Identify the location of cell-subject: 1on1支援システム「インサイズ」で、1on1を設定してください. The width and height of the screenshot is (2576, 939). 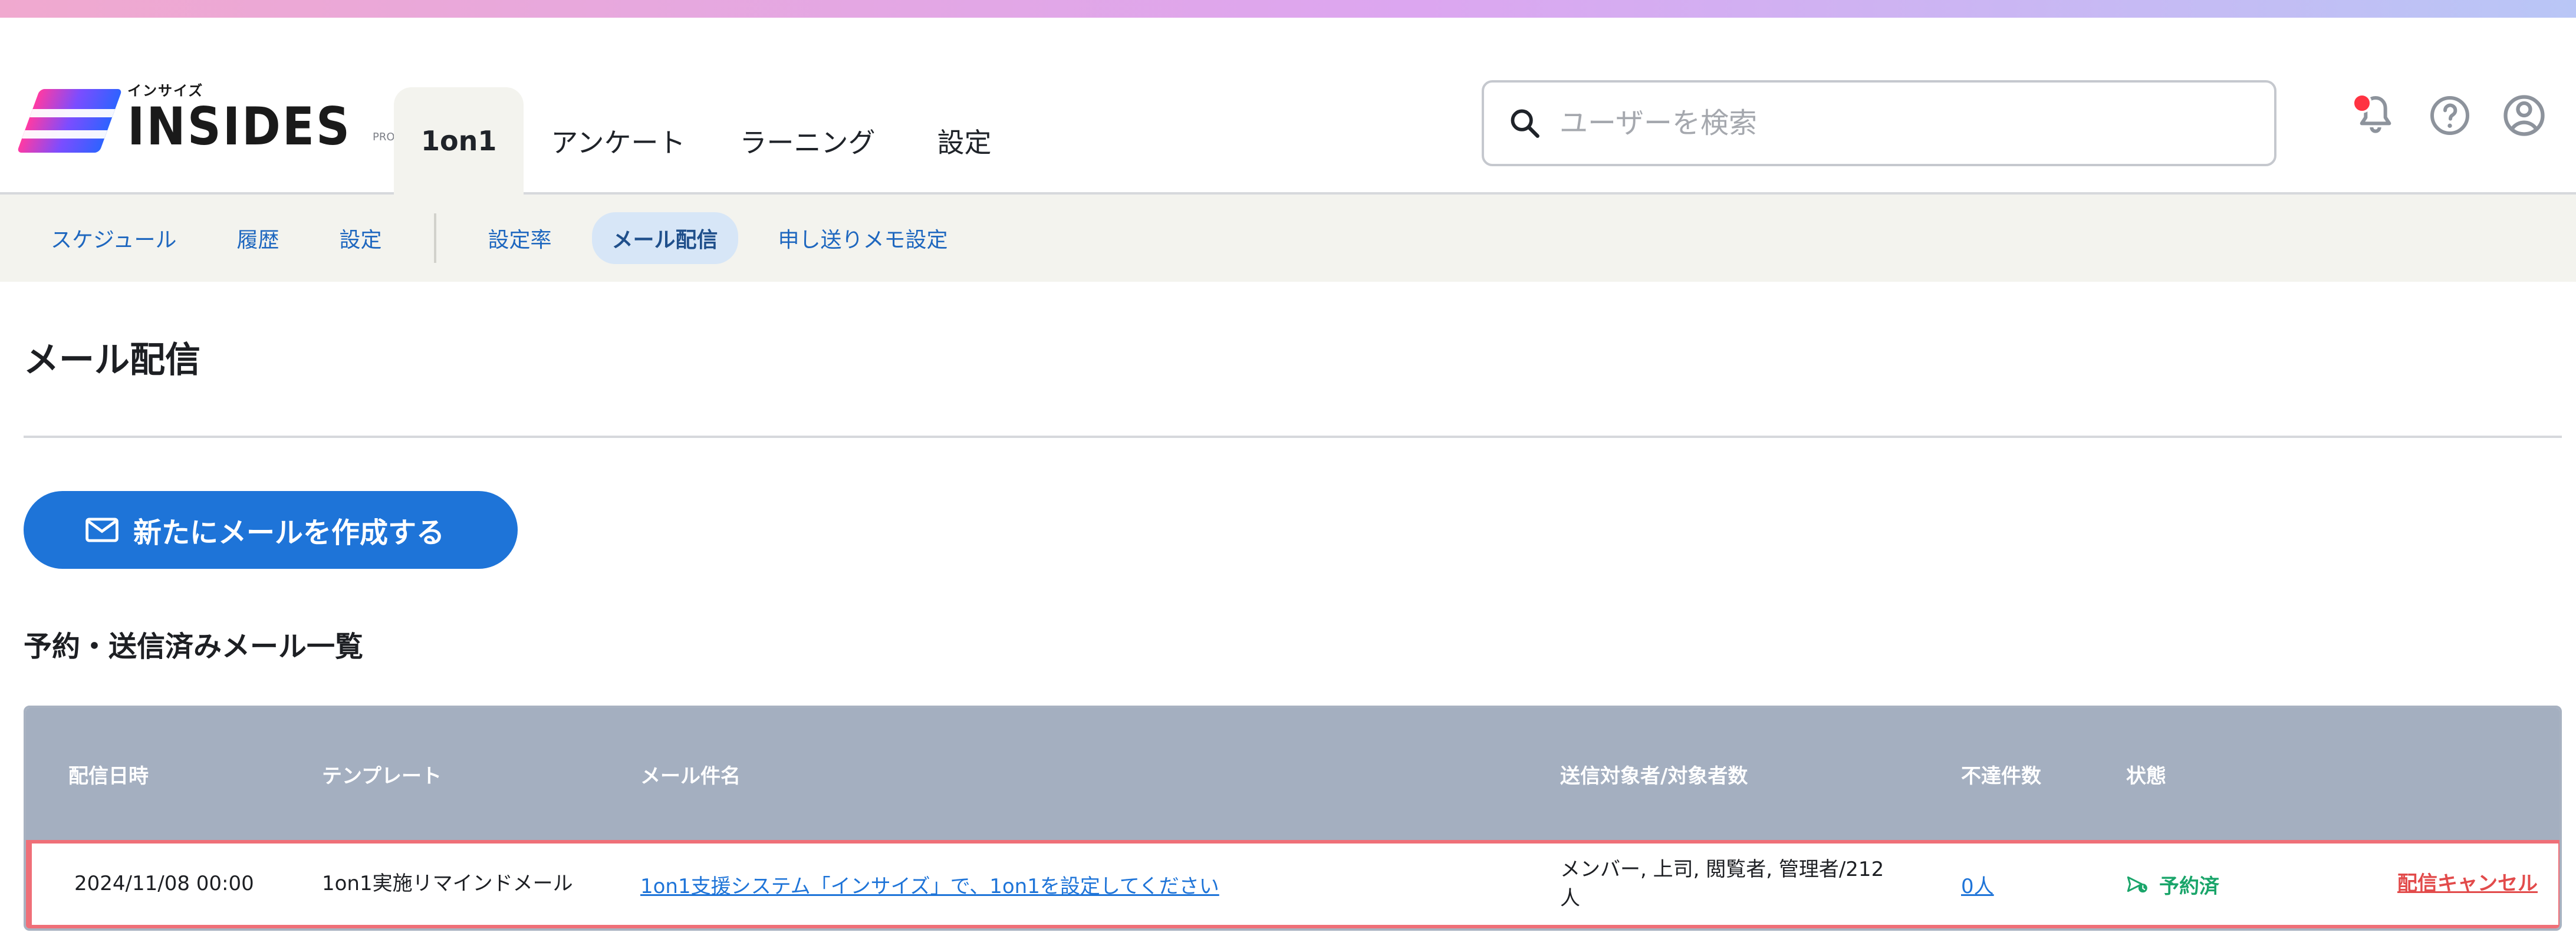
(1058, 884).